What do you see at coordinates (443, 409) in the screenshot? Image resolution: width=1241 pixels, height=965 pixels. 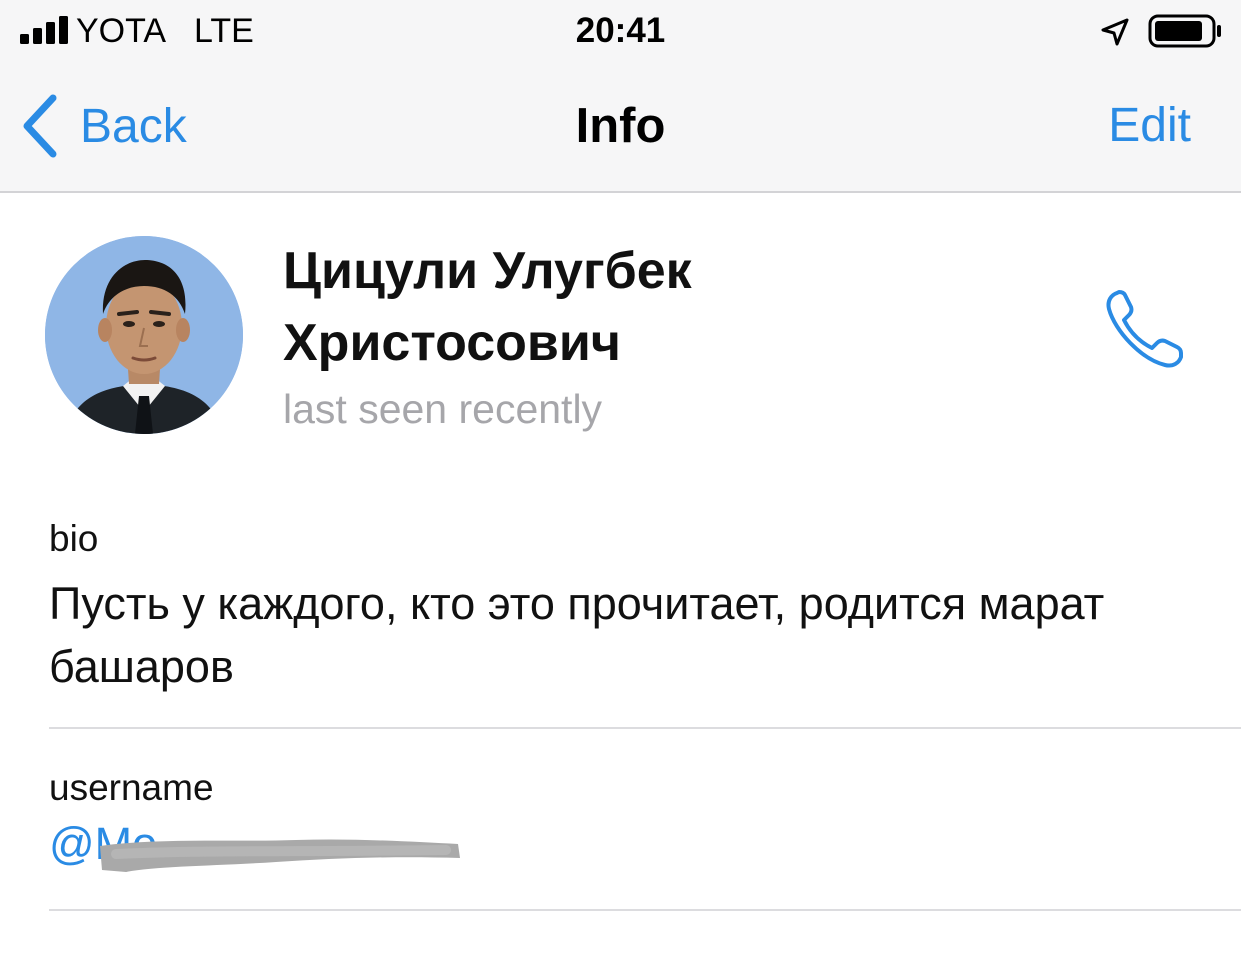 I see `last-seen-status: last seen recently` at bounding box center [443, 409].